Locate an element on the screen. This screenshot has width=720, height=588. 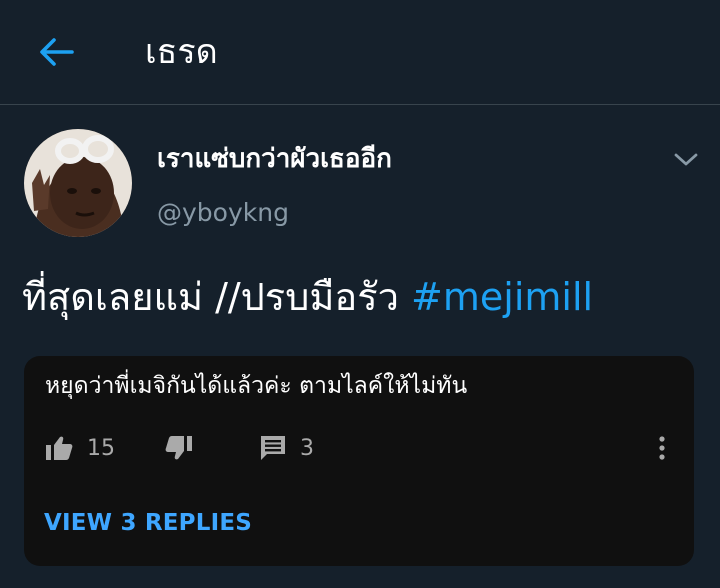
thumbs-down-icon is located at coordinates (178, 448).